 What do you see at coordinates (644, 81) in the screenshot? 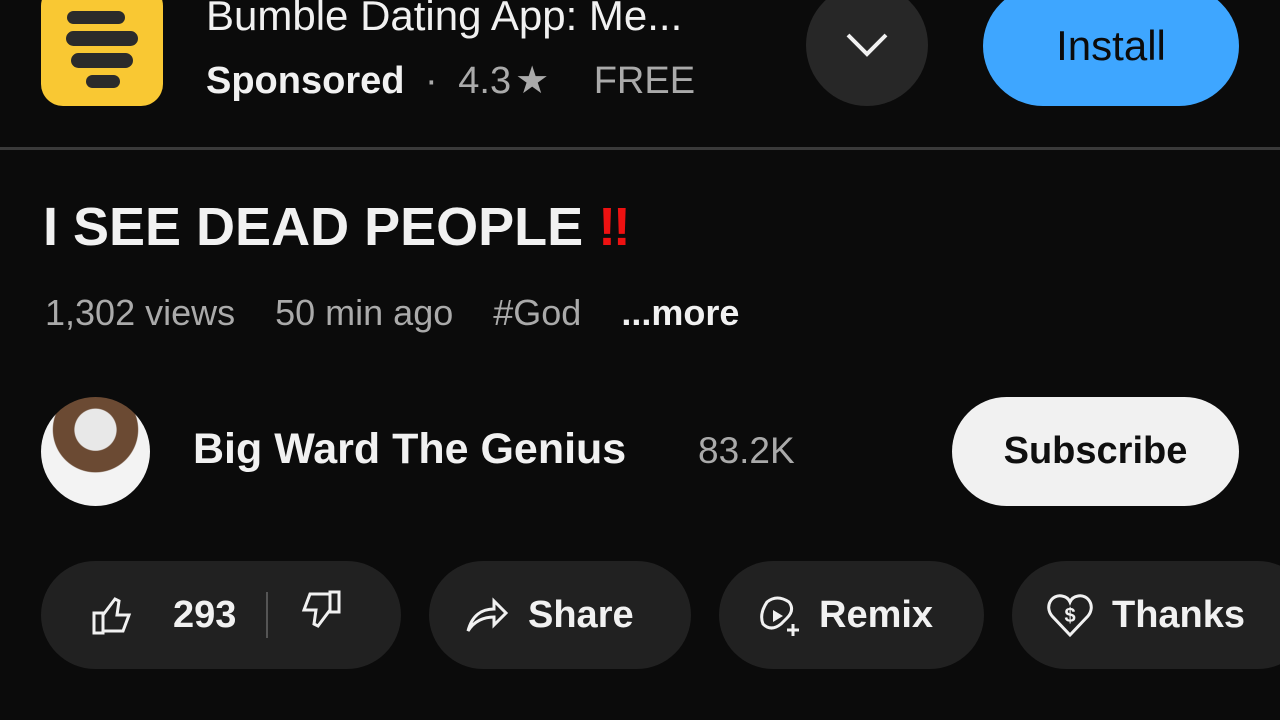
I see `ad-price: FREE` at bounding box center [644, 81].